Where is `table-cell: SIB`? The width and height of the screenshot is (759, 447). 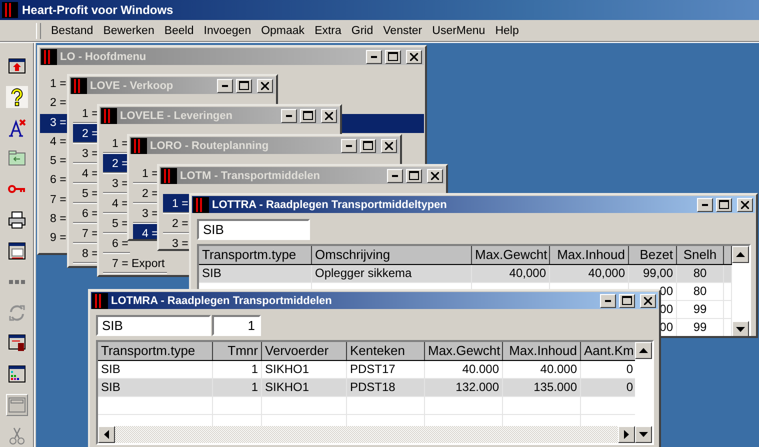
table-cell: SIB is located at coordinates (155, 387).